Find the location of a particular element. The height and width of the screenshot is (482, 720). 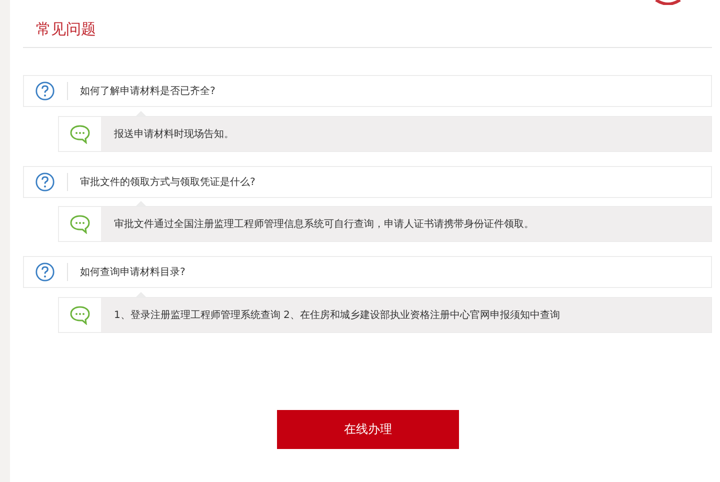

answer-text: 1、登录注册监理工程师管理系统查询 2、在住房和城乡建设部执业资格注册中心官网申报须知中查询 is located at coordinates (337, 315).